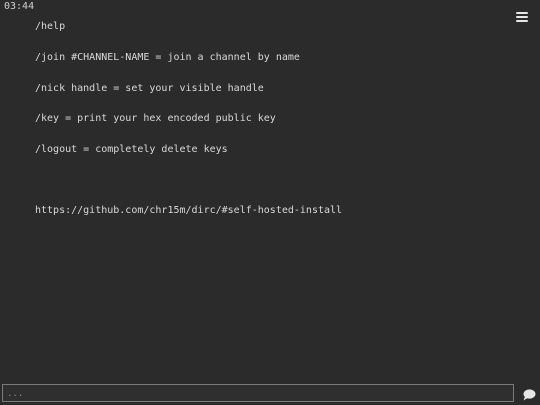 The height and width of the screenshot is (405, 540). Describe the element at coordinates (522, 13) in the screenshot. I see `menu-bar-top` at that location.